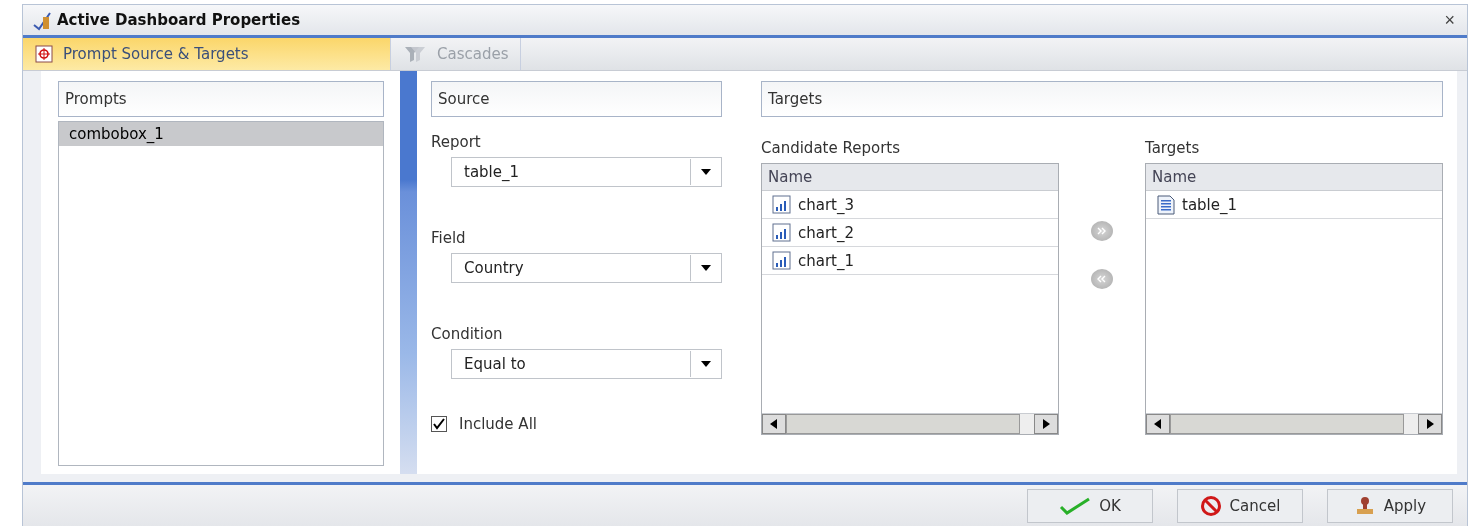 The width and height of the screenshot is (1476, 526). What do you see at coordinates (586, 268) in the screenshot?
I see `dropdown: Country` at bounding box center [586, 268].